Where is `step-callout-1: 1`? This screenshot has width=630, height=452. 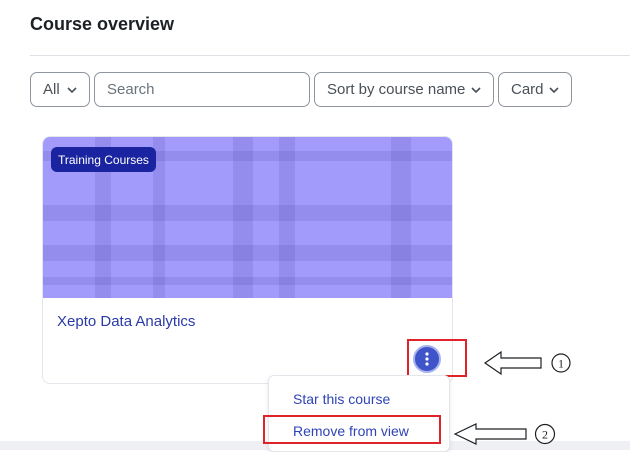 step-callout-1: 1 is located at coordinates (529, 363).